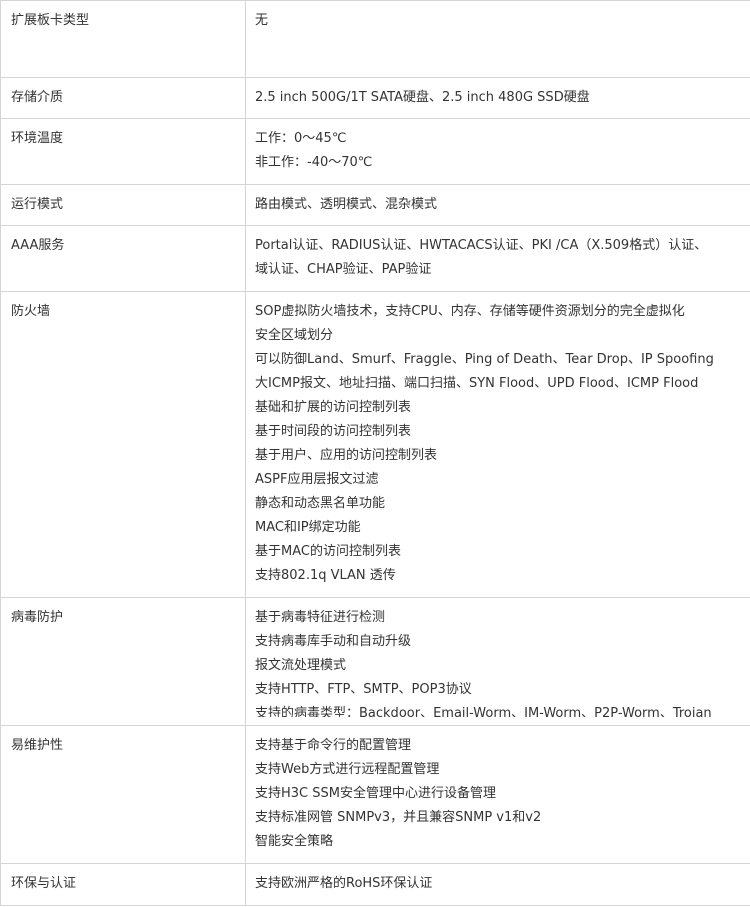 This screenshot has height=907, width=750. Describe the element at coordinates (498, 205) in the screenshot. I see `row-value: 路由模式、透明模式、混杂模式` at that location.